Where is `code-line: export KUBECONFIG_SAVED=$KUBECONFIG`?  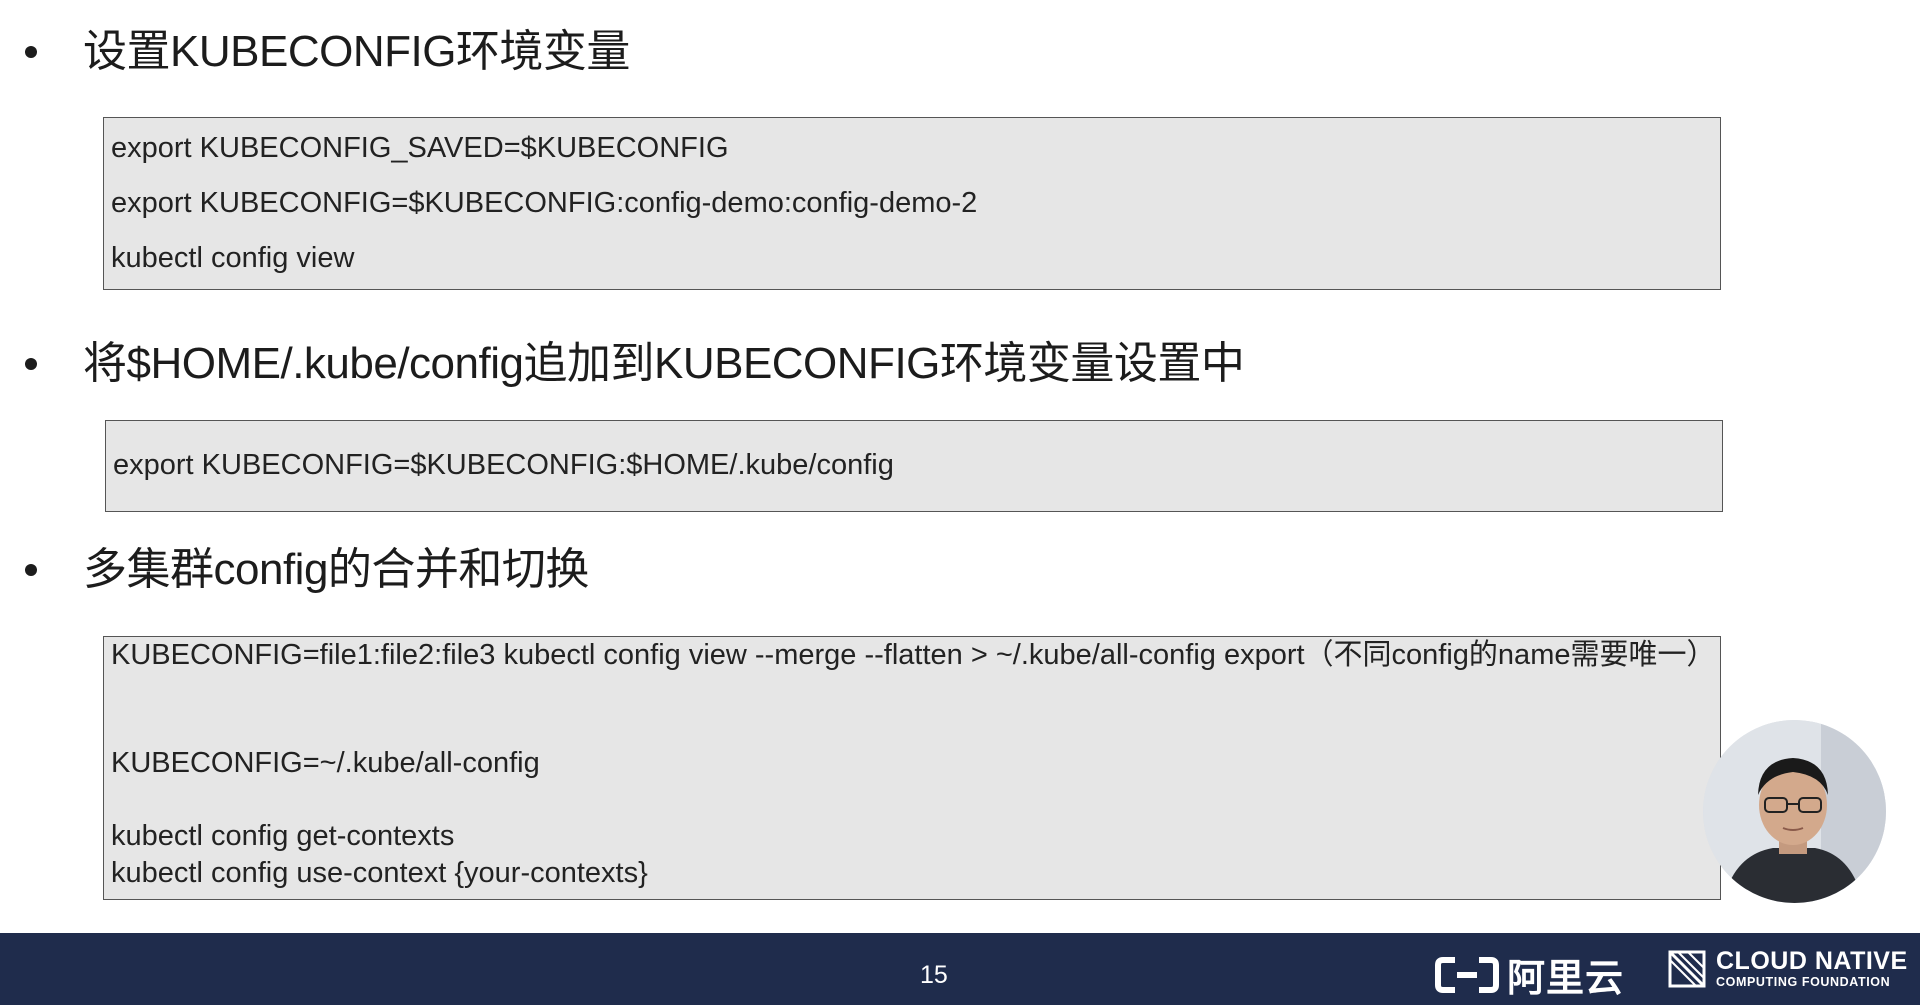 code-line: export KUBECONFIG_SAVED=$KUBECONFIG is located at coordinates (420, 148).